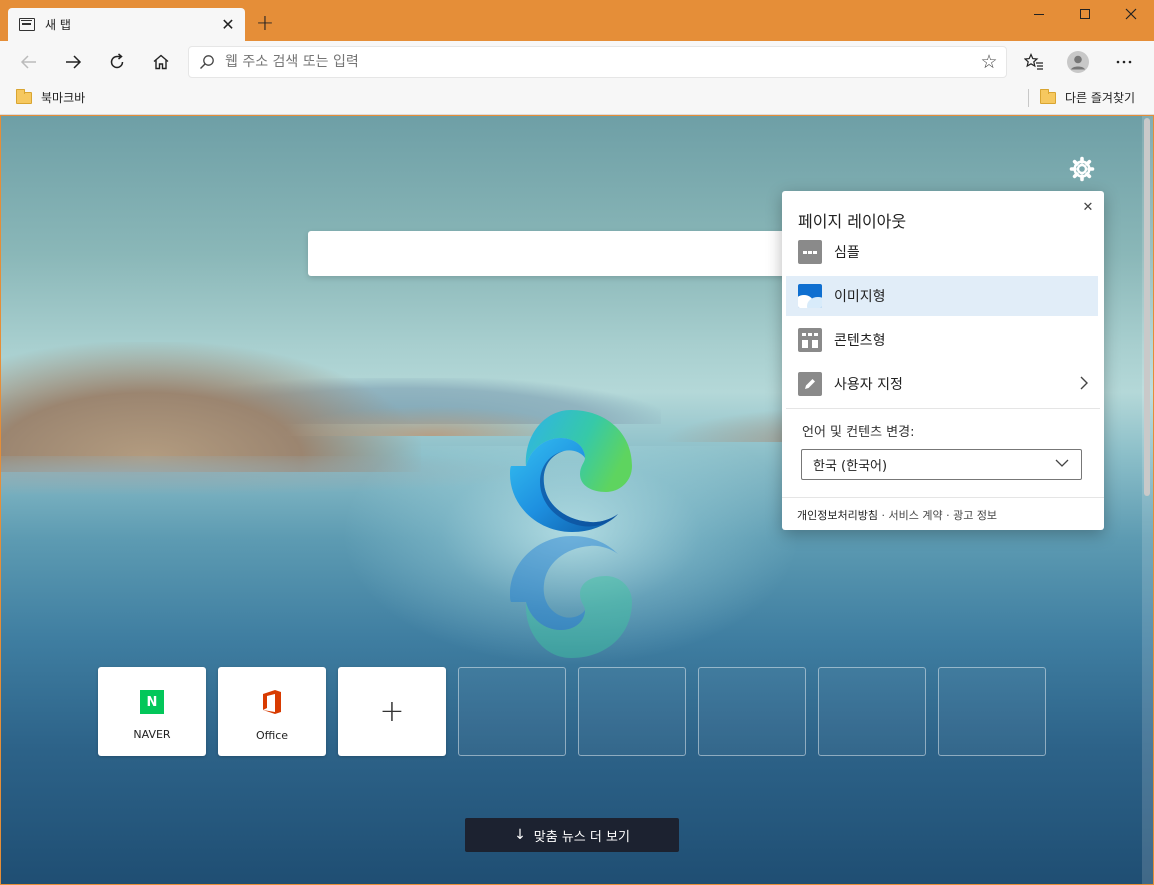 This screenshot has height=885, width=1154. What do you see at coordinates (1028, 98) in the screenshot?
I see `bookmarks-separator` at bounding box center [1028, 98].